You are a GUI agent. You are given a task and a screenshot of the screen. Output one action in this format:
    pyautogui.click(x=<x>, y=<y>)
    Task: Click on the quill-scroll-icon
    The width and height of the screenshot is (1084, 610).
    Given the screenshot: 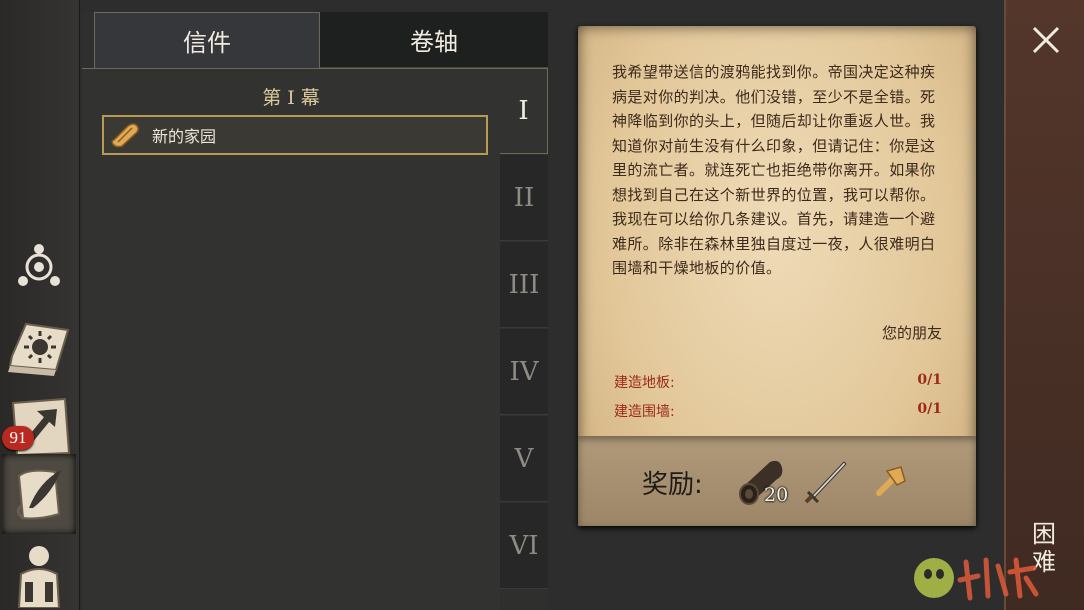 What is the action you would take?
    pyautogui.click(x=38, y=494)
    